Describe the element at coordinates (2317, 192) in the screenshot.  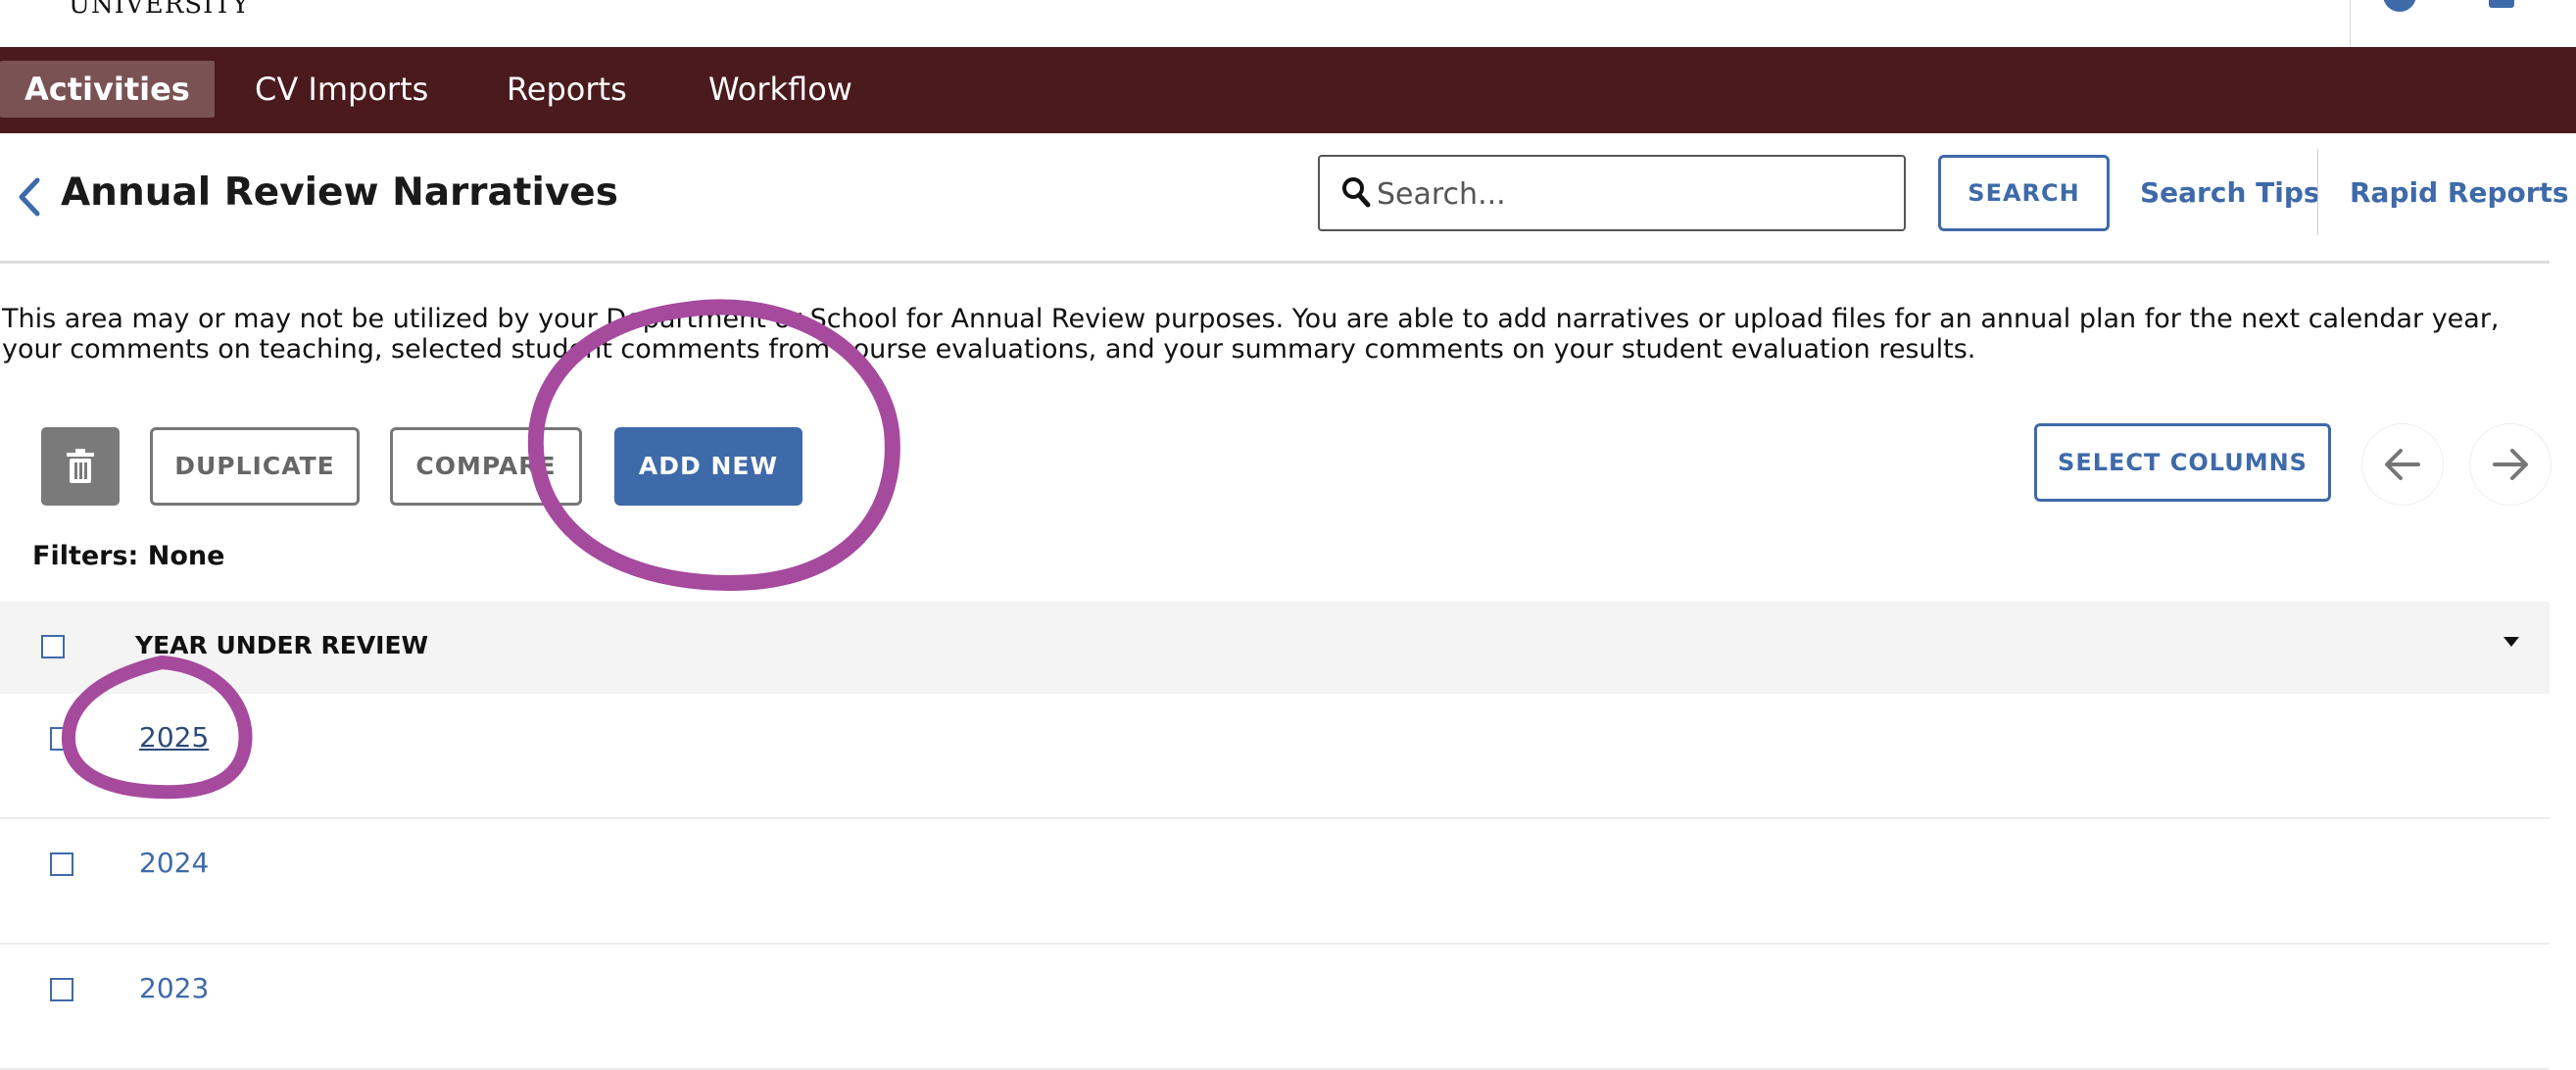
I see `header-divider` at that location.